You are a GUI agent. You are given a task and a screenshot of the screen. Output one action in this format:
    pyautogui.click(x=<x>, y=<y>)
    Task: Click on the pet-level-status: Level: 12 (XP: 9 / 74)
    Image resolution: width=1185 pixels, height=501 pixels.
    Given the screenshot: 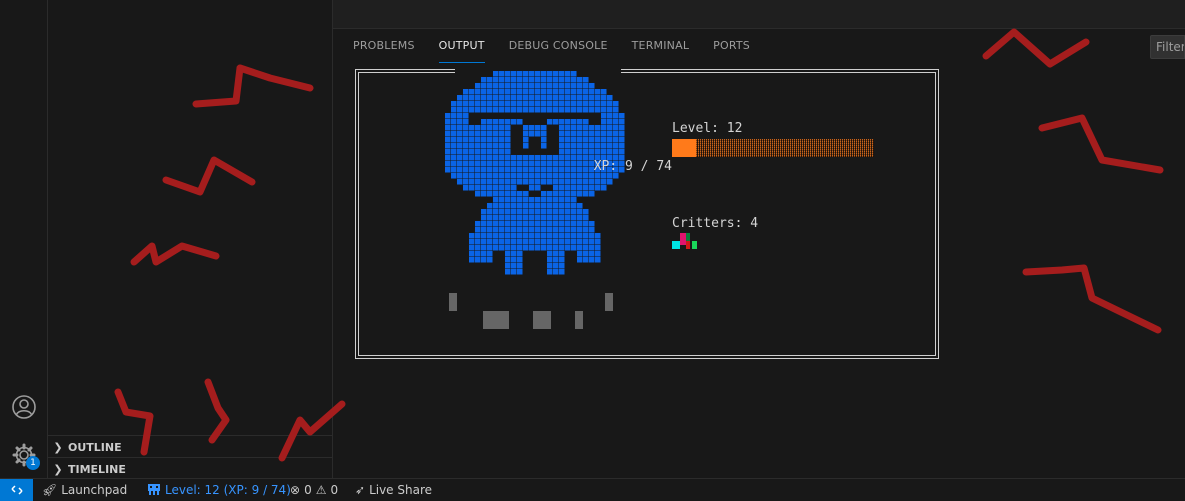 What is the action you would take?
    pyautogui.click(x=219, y=490)
    